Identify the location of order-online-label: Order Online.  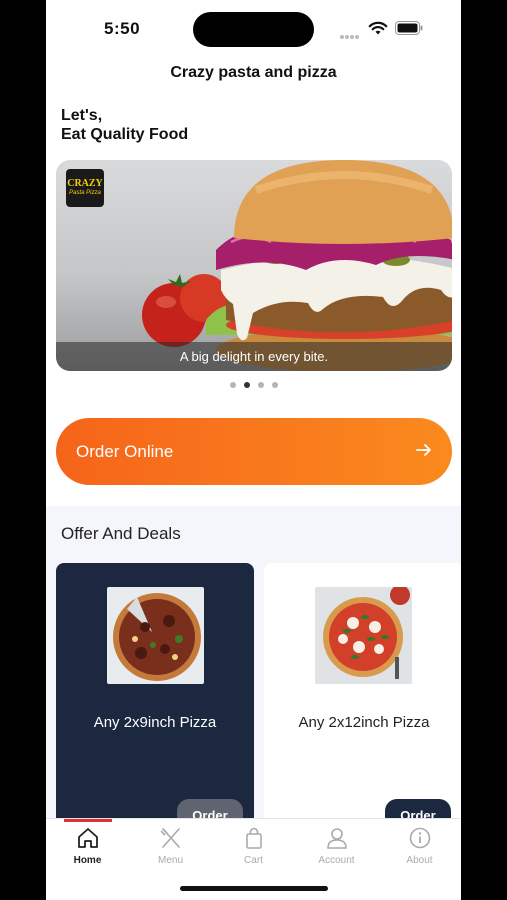
(125, 451).